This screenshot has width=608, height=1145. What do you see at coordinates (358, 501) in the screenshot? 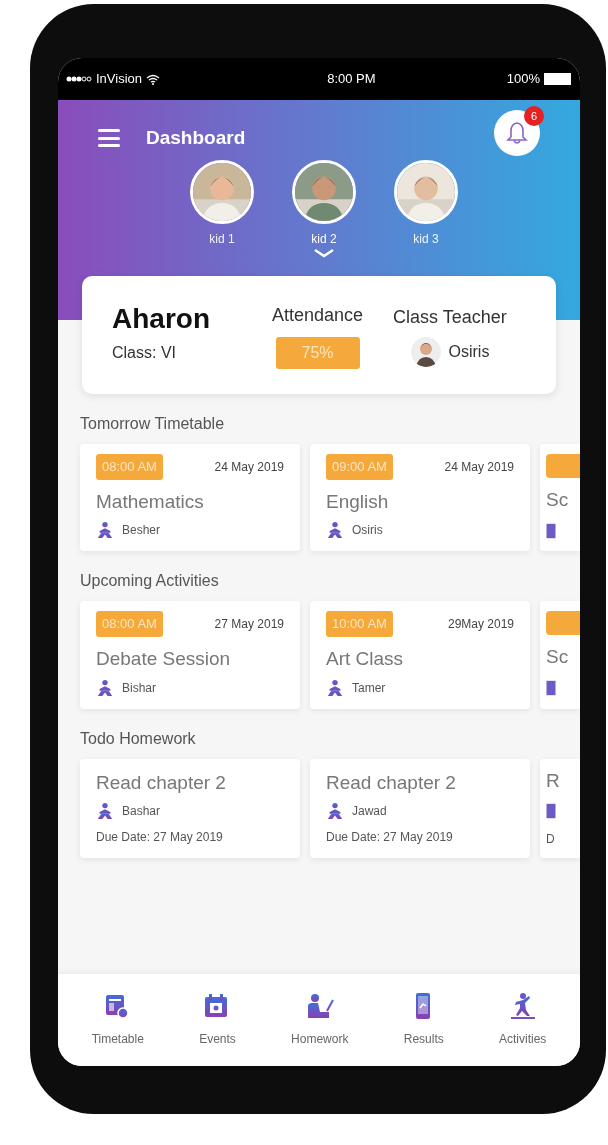
I see `card-title: English` at bounding box center [358, 501].